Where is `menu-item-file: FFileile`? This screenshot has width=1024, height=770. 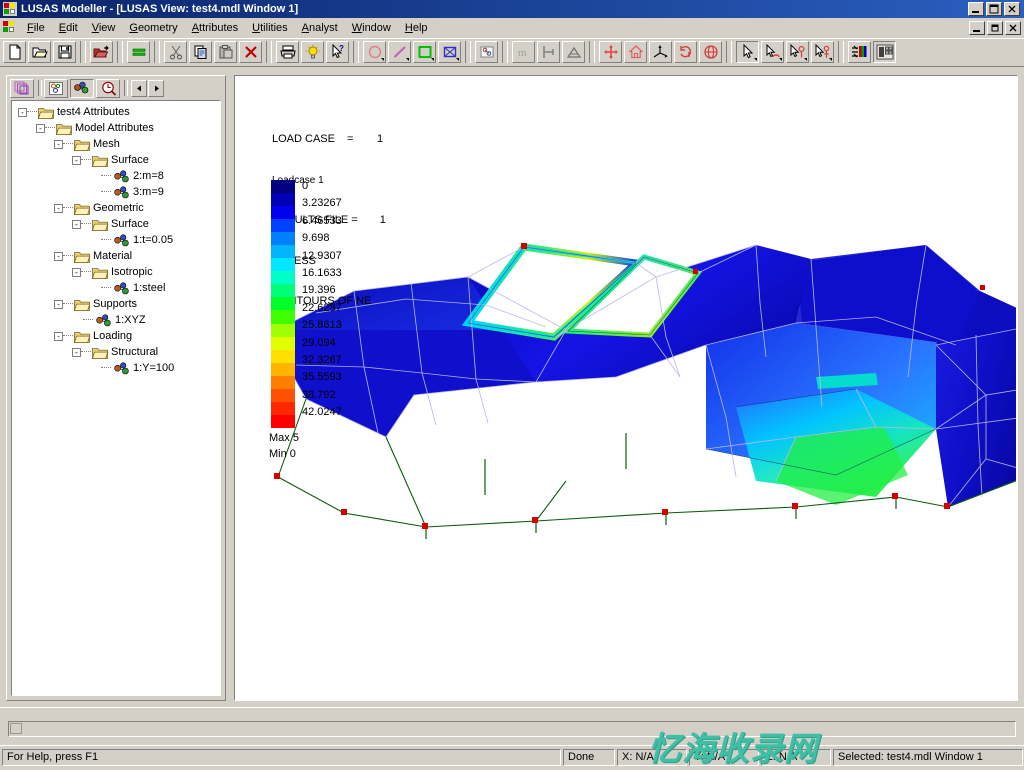 menu-item-file: FFileile is located at coordinates (36, 28).